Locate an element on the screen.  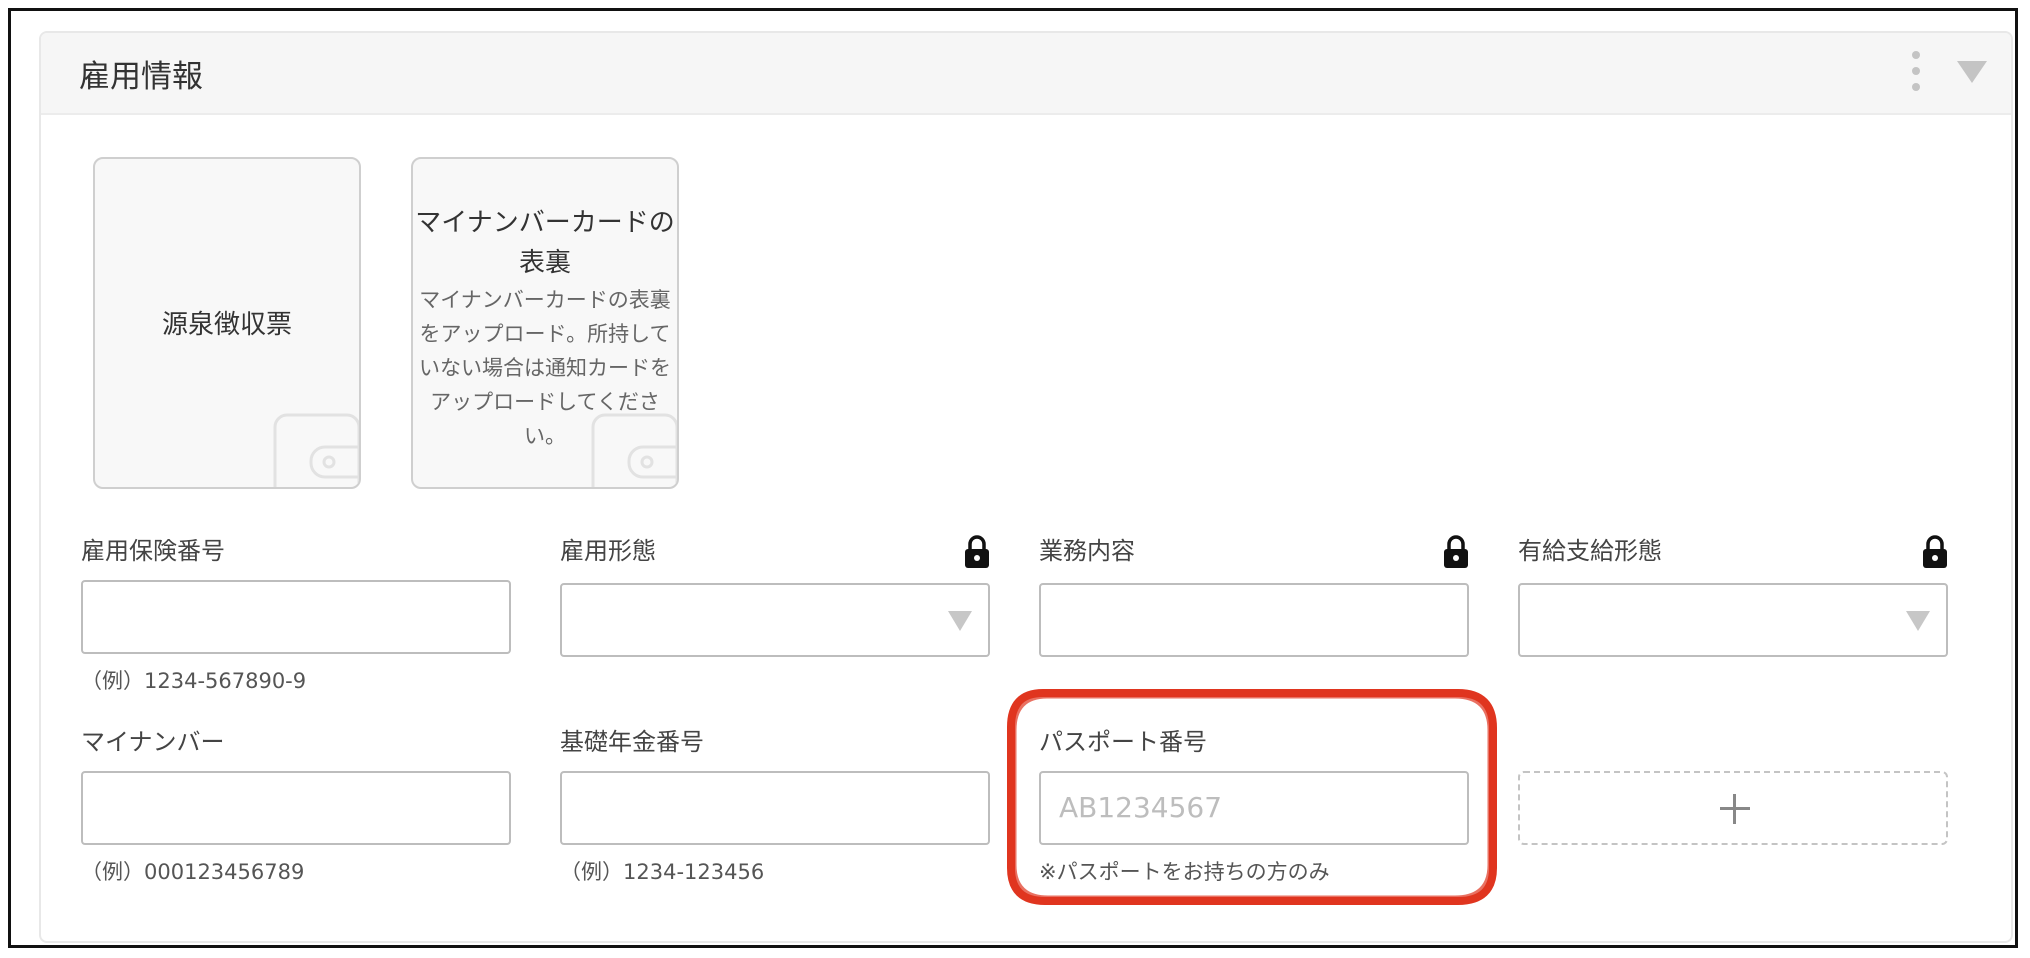
add-field-button is located at coordinates (1733, 808).